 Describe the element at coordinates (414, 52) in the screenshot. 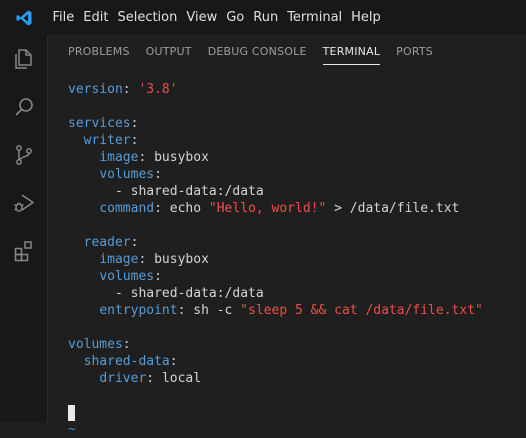

I see `tab-ports: PORTS` at that location.